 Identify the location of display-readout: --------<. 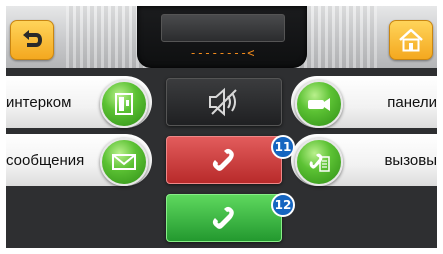
(222, 53).